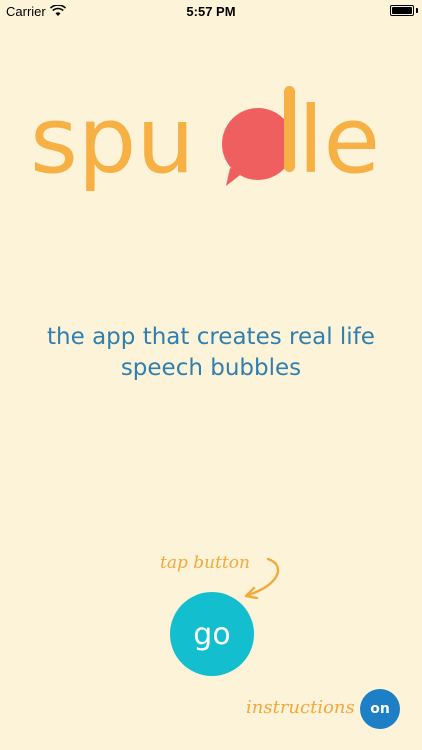 Image resolution: width=422 pixels, height=750 pixels. What do you see at coordinates (380, 709) in the screenshot?
I see `instructions-toggle-button: on` at bounding box center [380, 709].